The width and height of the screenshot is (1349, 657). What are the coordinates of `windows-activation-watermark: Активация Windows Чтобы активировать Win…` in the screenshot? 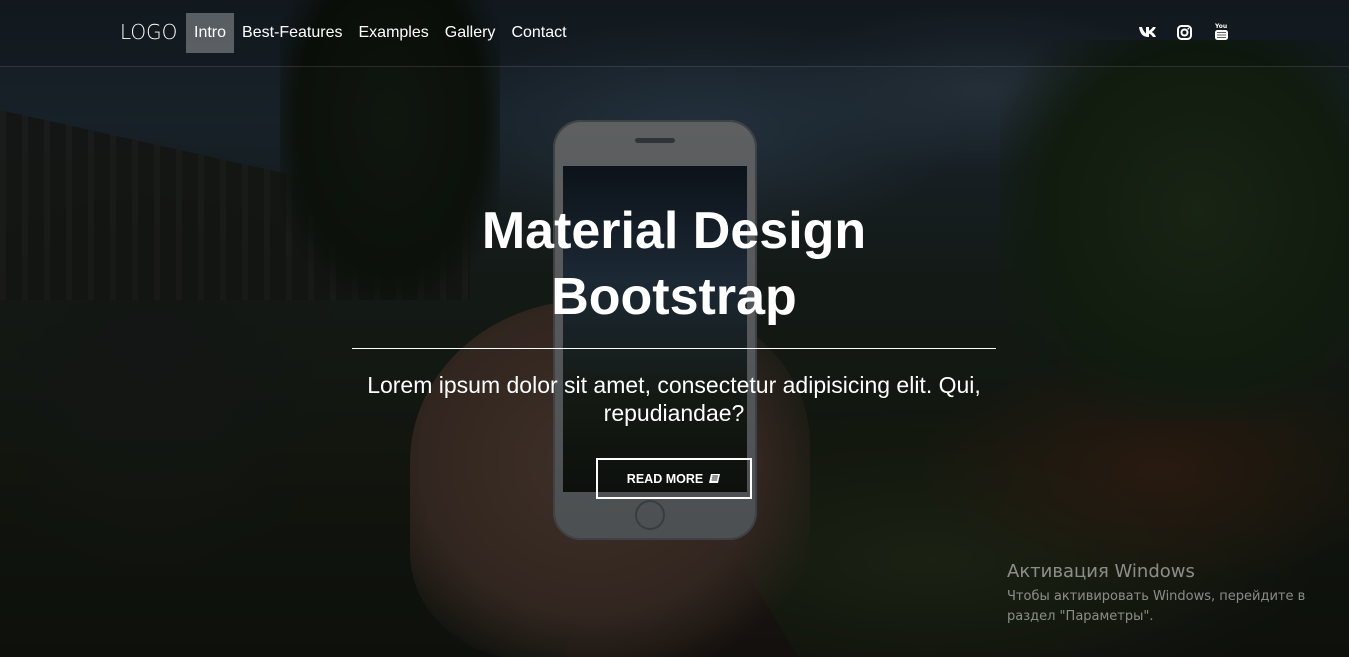 It's located at (1172, 594).